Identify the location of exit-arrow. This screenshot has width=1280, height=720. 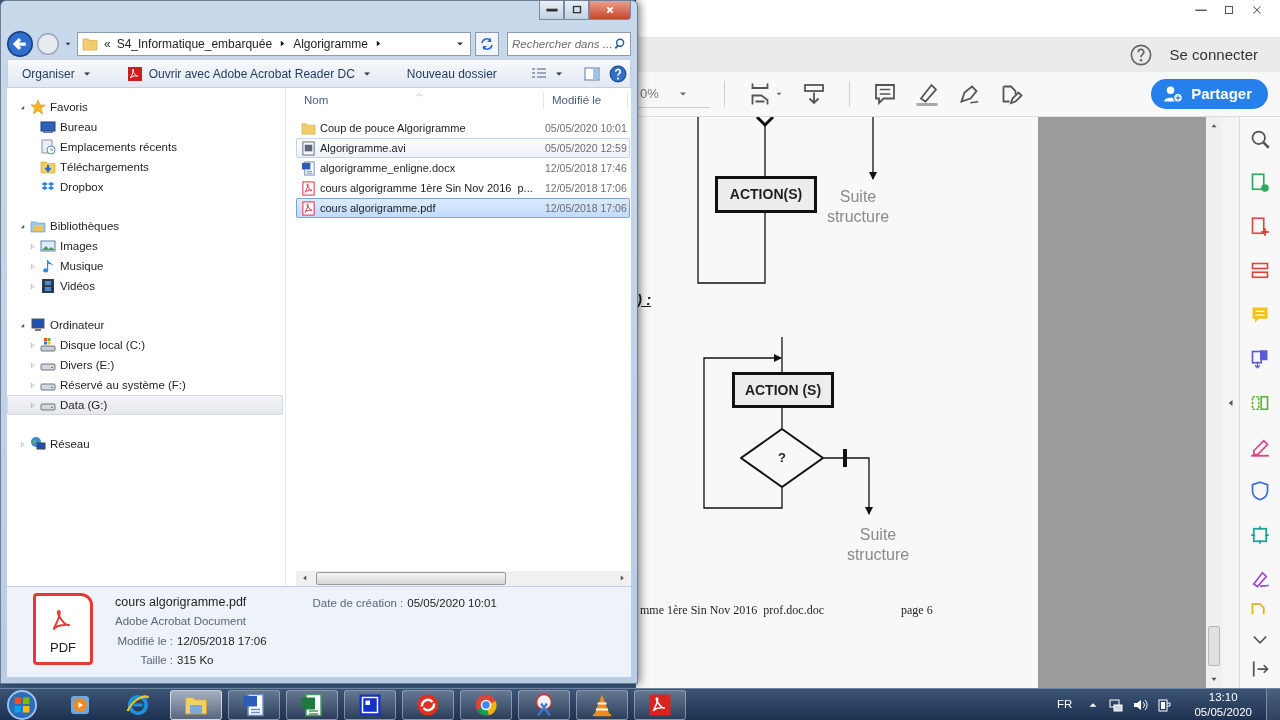
(848, 486).